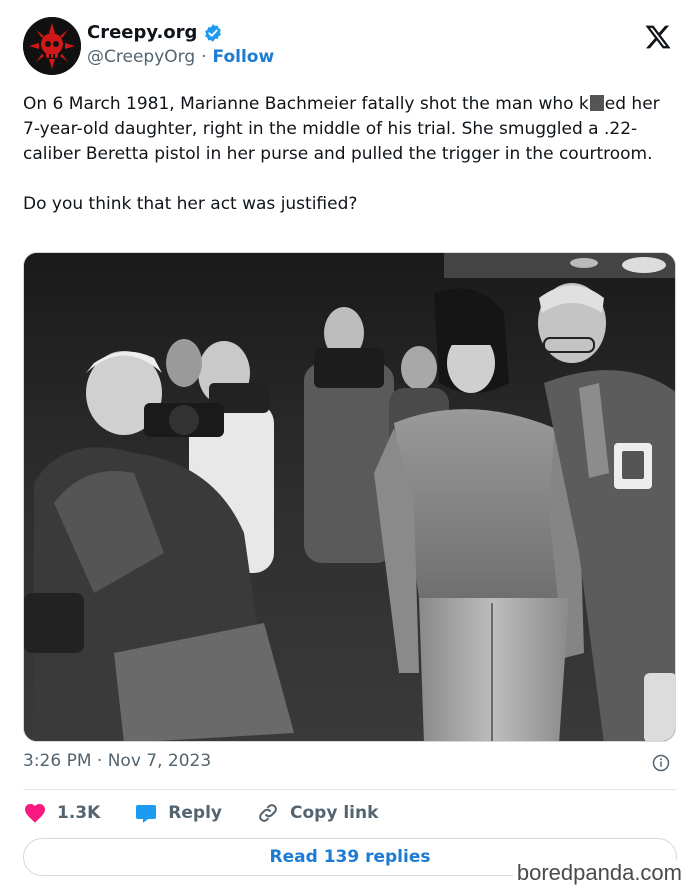 The image size is (700, 894). What do you see at coordinates (190, 204) in the screenshot?
I see `tweet-question: Do you think that her act was justified?` at bounding box center [190, 204].